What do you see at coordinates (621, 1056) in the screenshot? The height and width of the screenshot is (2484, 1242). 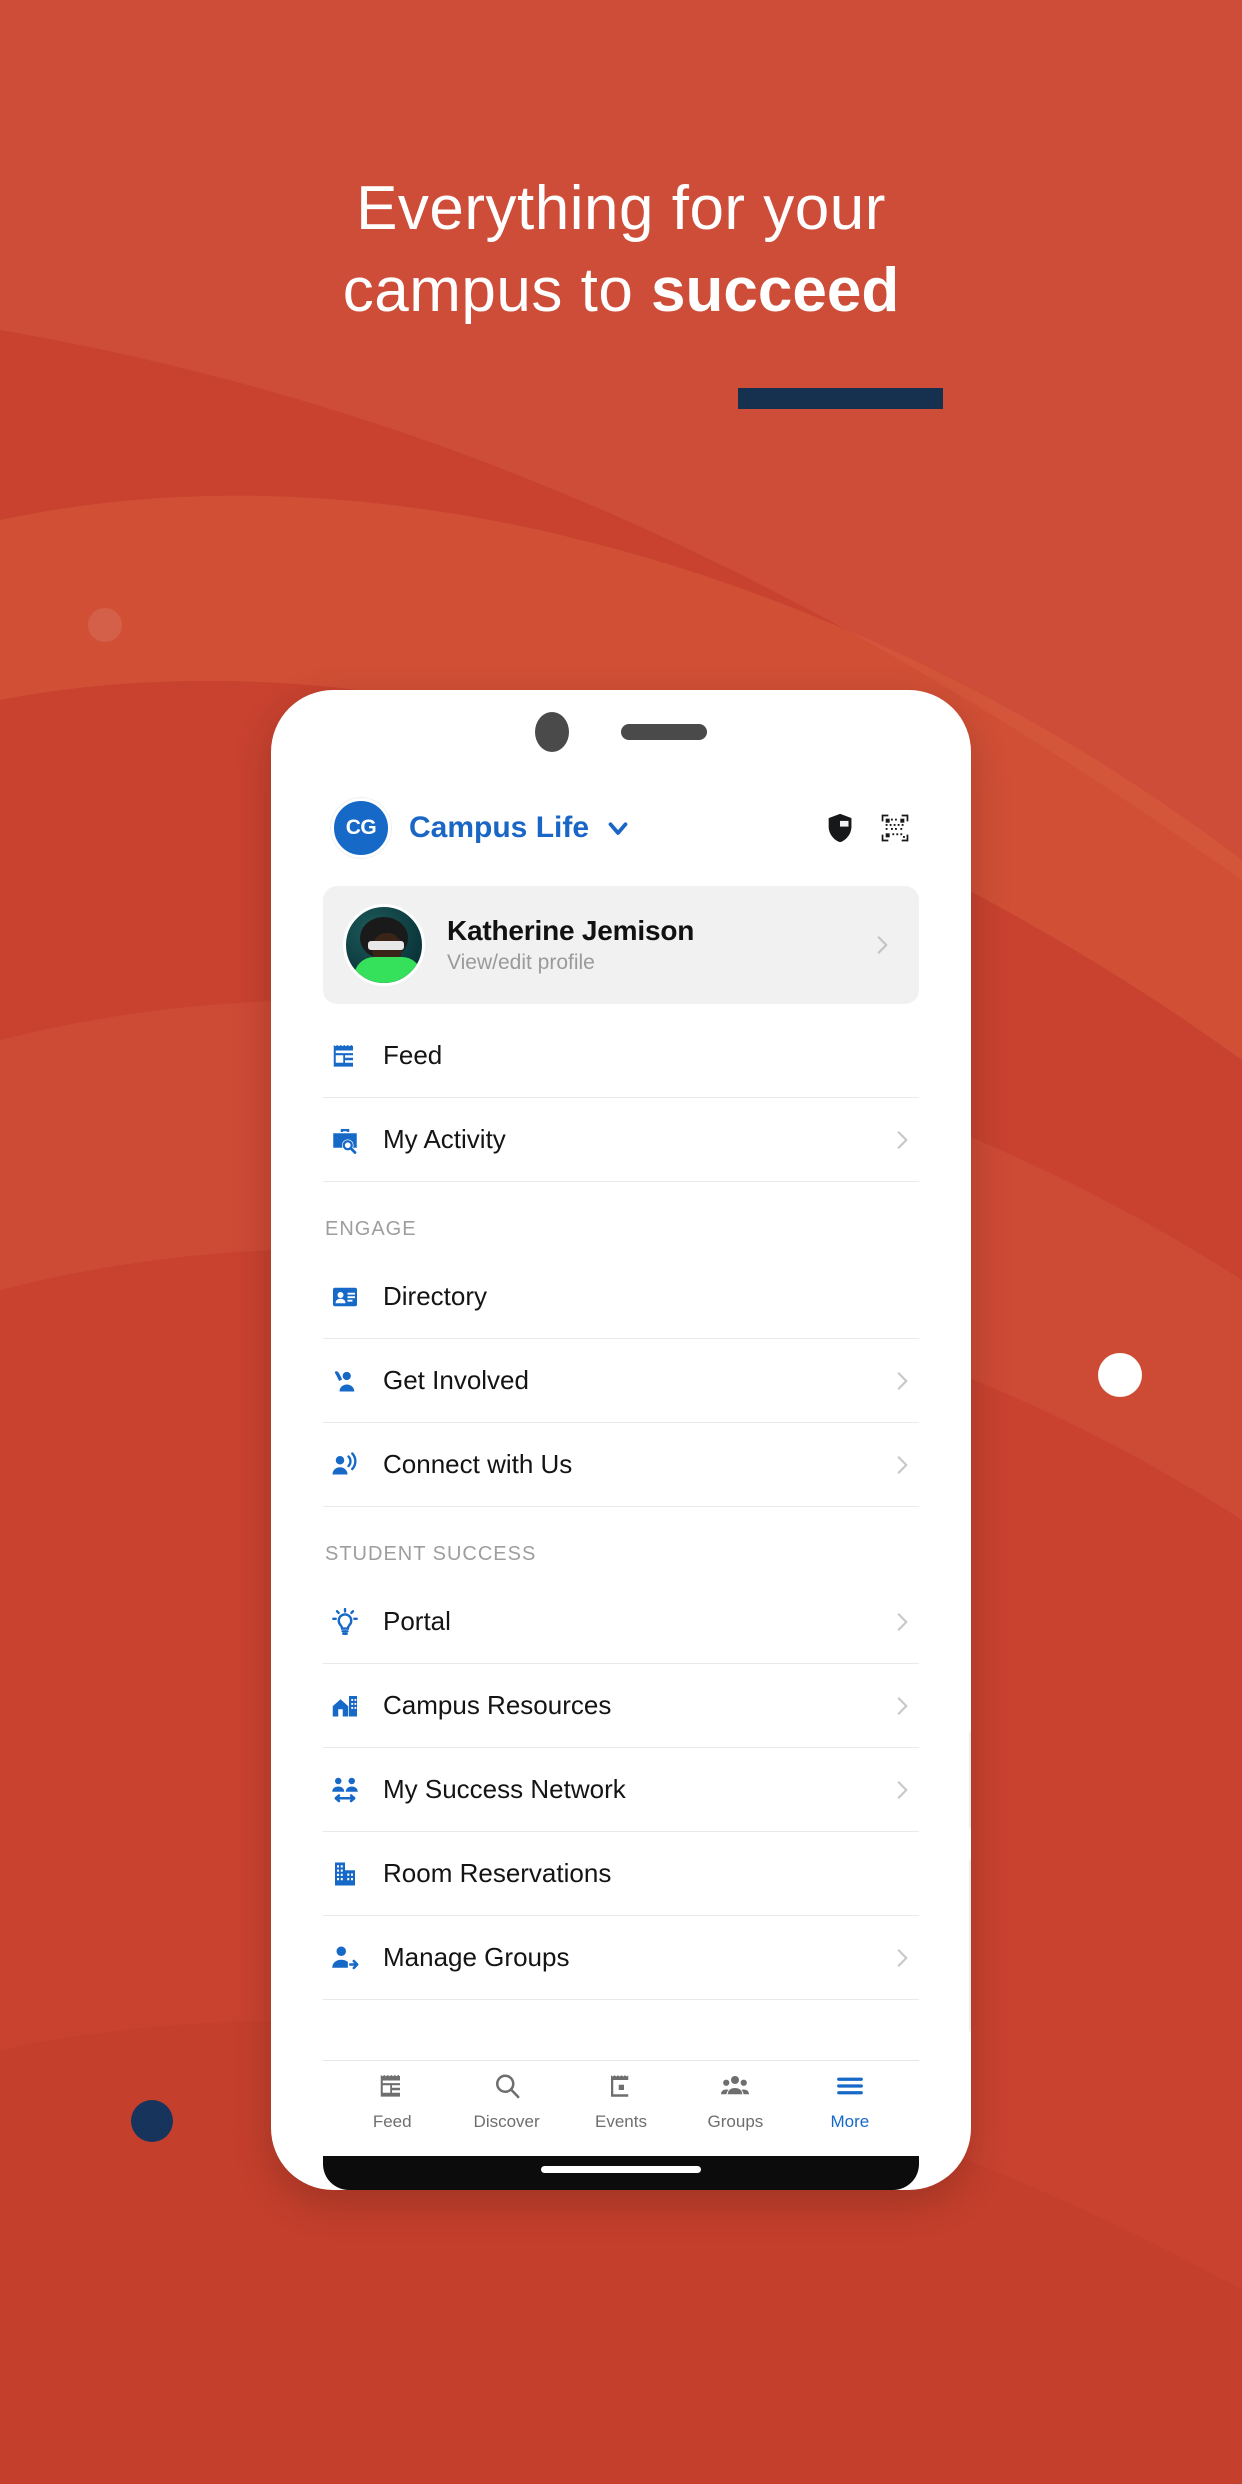 I see `menu-item-feed: Feed` at bounding box center [621, 1056].